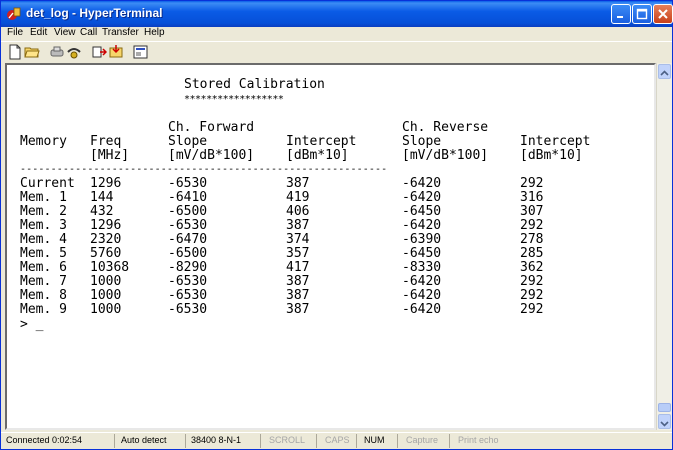 This screenshot has height=450, width=673. I want to click on cell-reverse-intercept: 278, so click(532, 239).